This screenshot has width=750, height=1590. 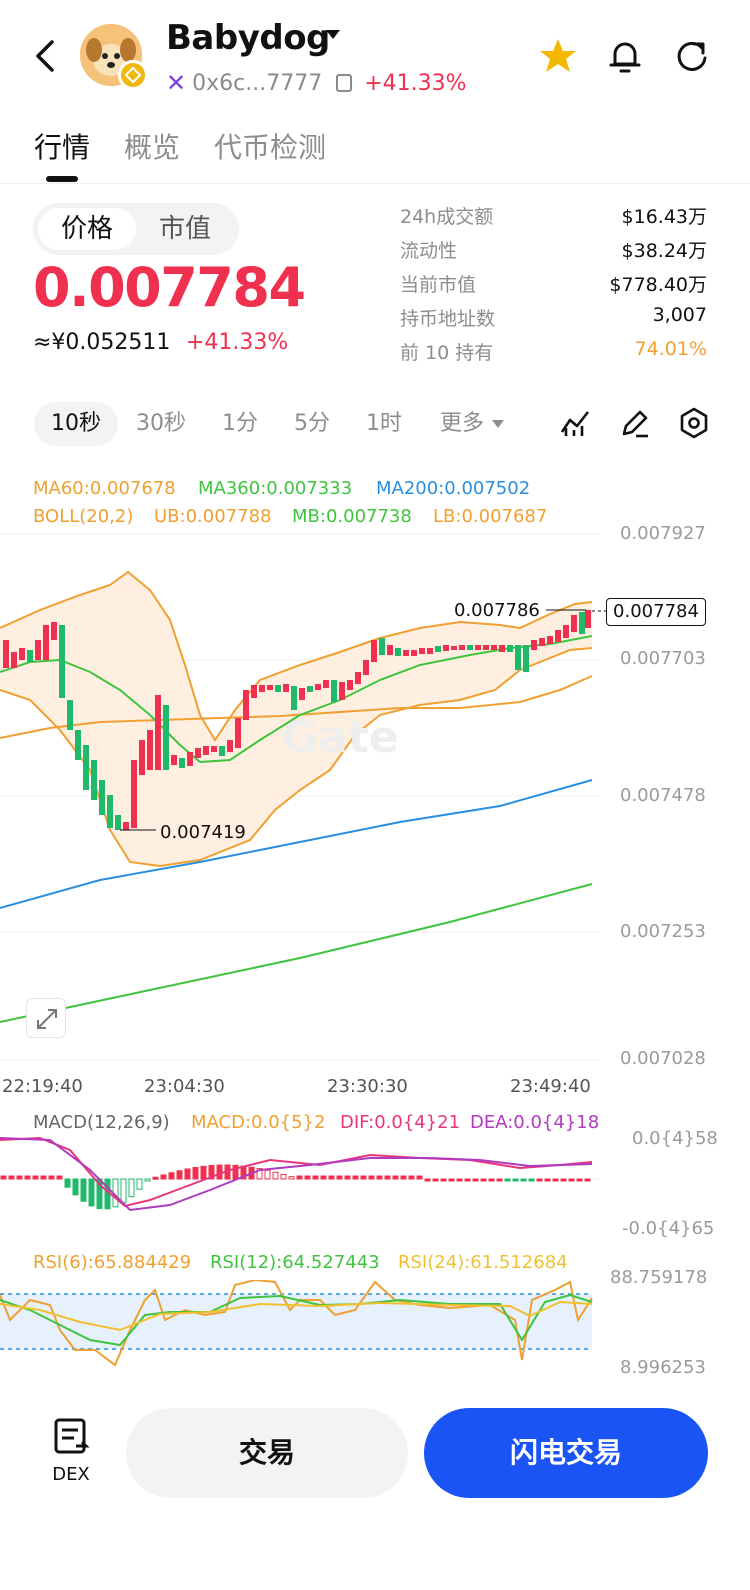 I want to click on rsi24-legend: RSI(24):61.512684, so click(x=483, y=1262).